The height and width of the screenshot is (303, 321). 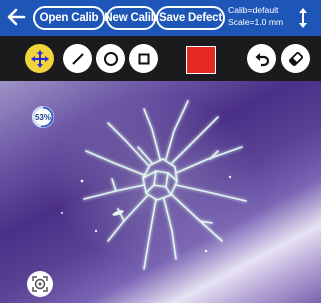 What do you see at coordinates (253, 10) in the screenshot?
I see `calib-name-text: Calib=default` at bounding box center [253, 10].